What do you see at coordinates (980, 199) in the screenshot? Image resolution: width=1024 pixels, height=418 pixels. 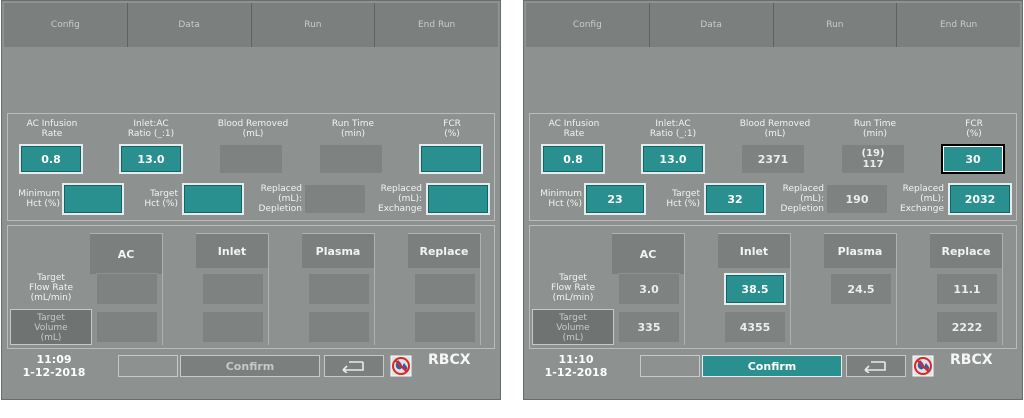 I see `replaced-exchange-field: 2032` at bounding box center [980, 199].